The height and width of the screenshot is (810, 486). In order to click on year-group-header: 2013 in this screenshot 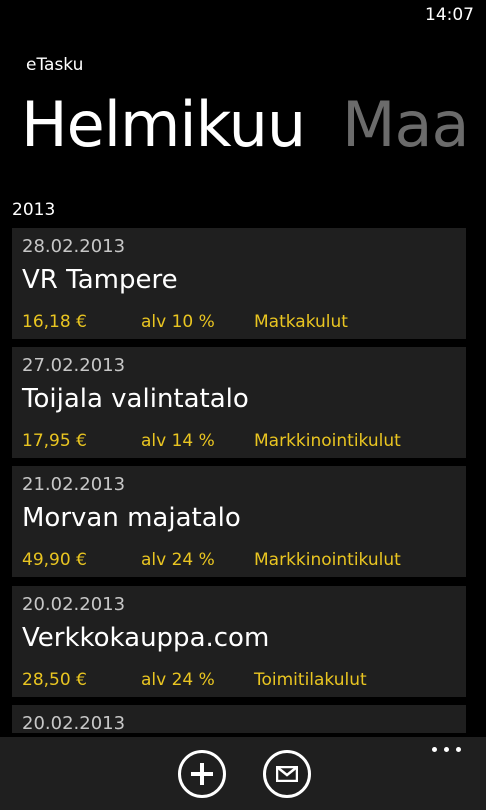, I will do `click(34, 210)`.